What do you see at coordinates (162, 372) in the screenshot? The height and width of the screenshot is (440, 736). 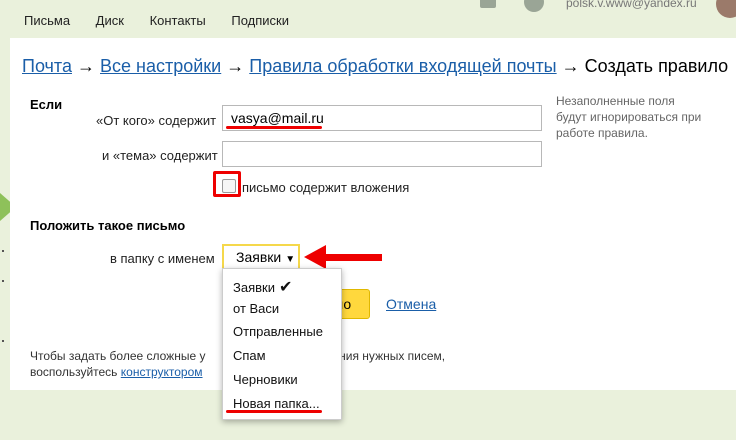 I see `constructor-link: конструктором` at bounding box center [162, 372].